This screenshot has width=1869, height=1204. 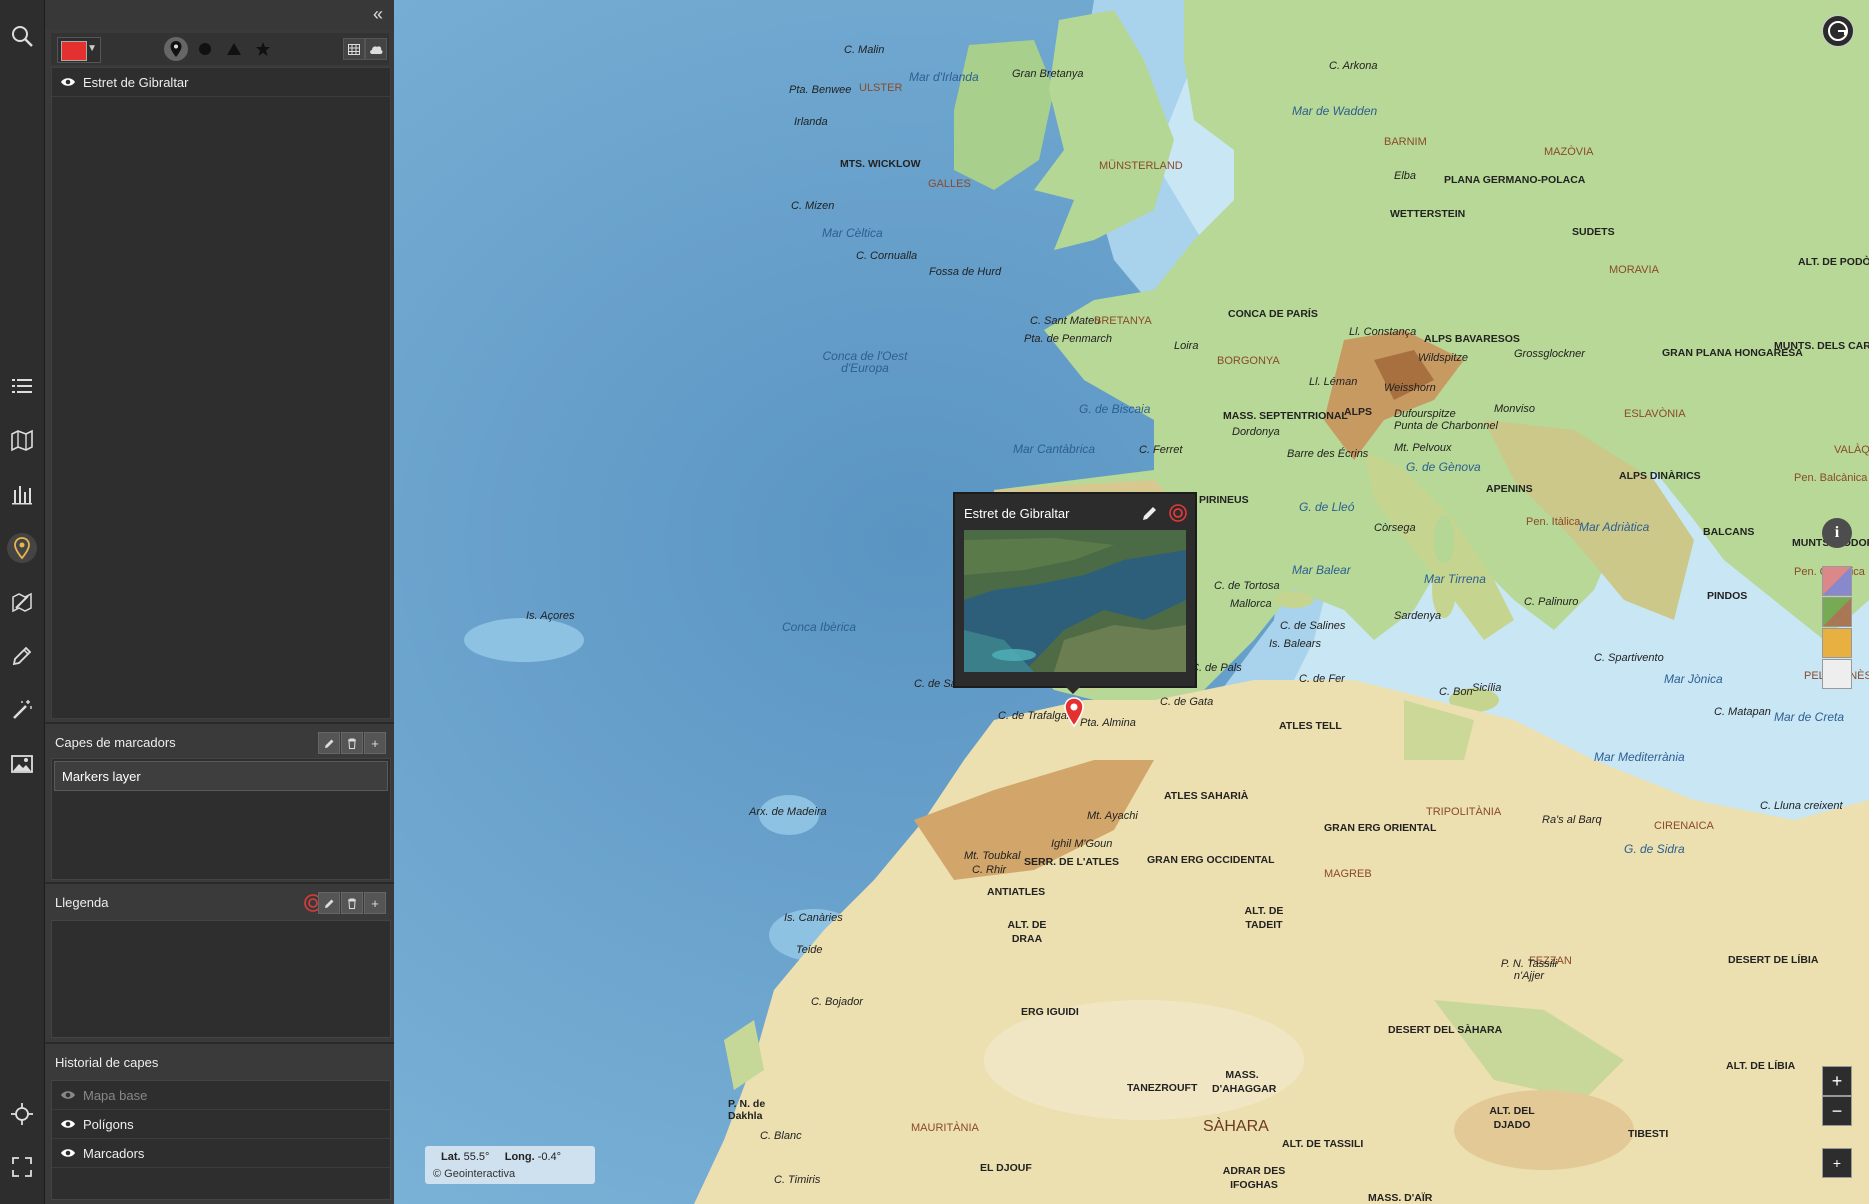 What do you see at coordinates (1264, 918) in the screenshot?
I see `map-label: ALT. DE TADEIT` at bounding box center [1264, 918].